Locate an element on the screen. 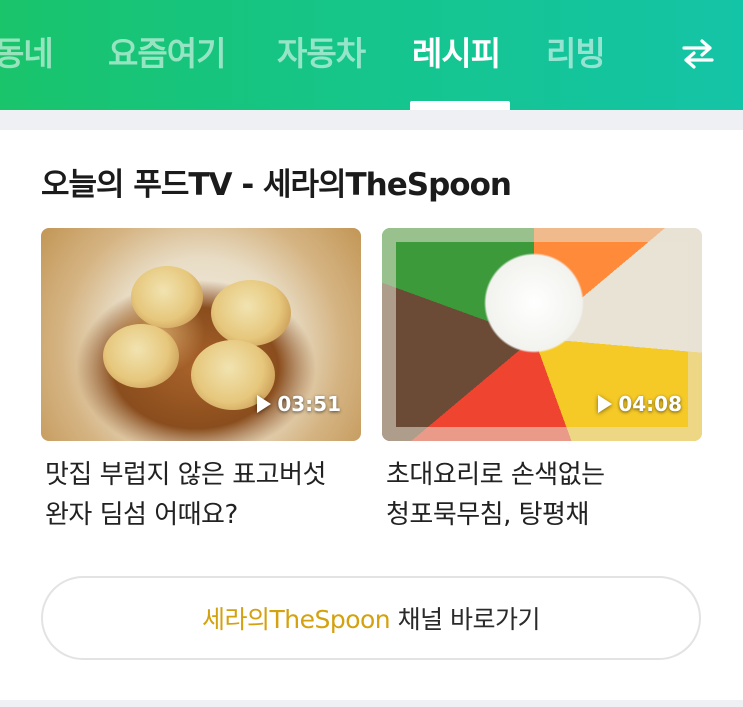  channel-link-button: 세라의TheSpoon 채널 바로가기 is located at coordinates (371, 618).